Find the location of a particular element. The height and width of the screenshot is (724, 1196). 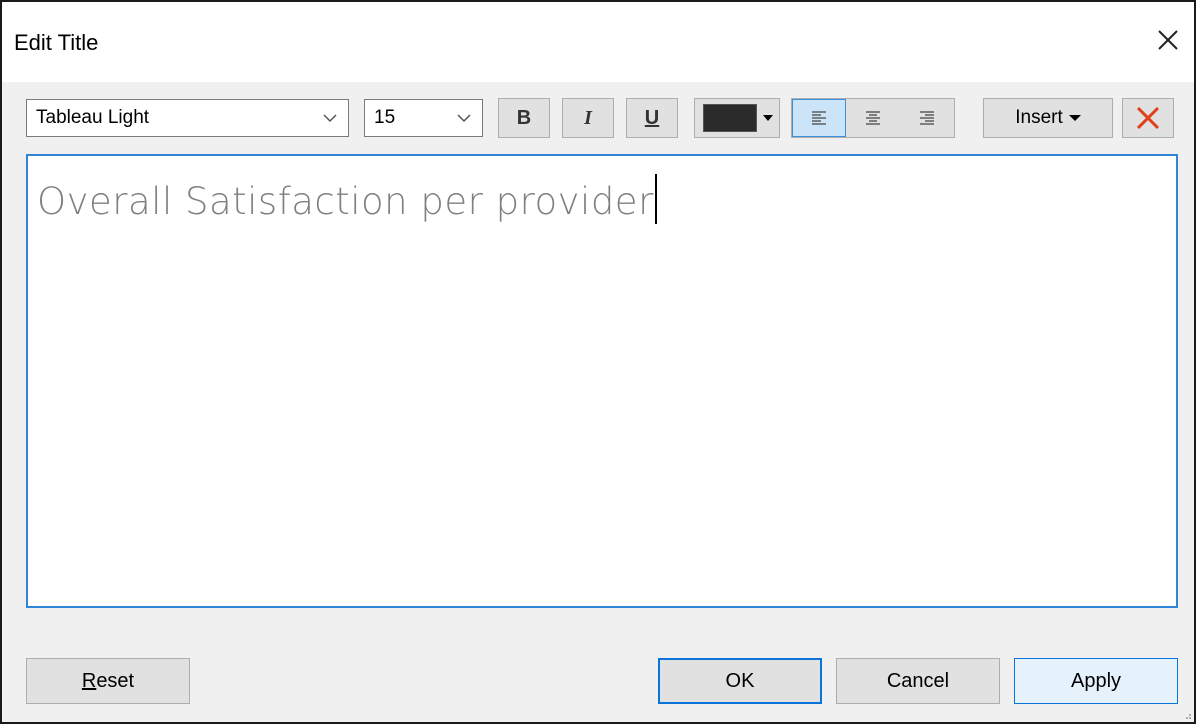

italic-label: I is located at coordinates (588, 117).